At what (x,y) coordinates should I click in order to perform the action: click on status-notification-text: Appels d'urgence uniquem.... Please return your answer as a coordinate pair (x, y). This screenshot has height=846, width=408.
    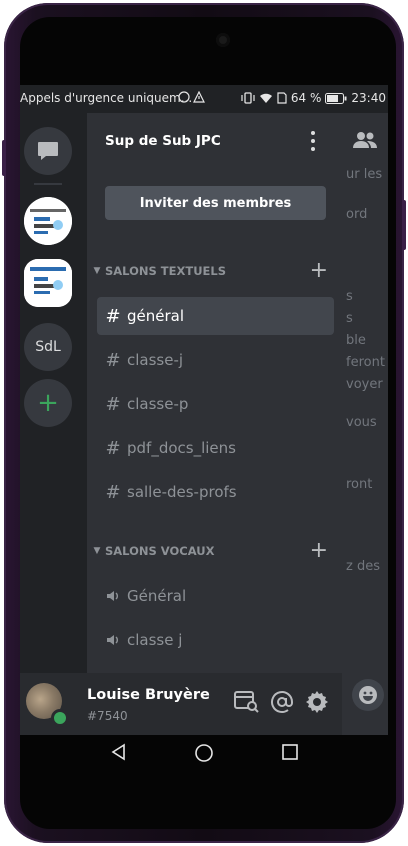
    Looking at the image, I should click on (106, 98).